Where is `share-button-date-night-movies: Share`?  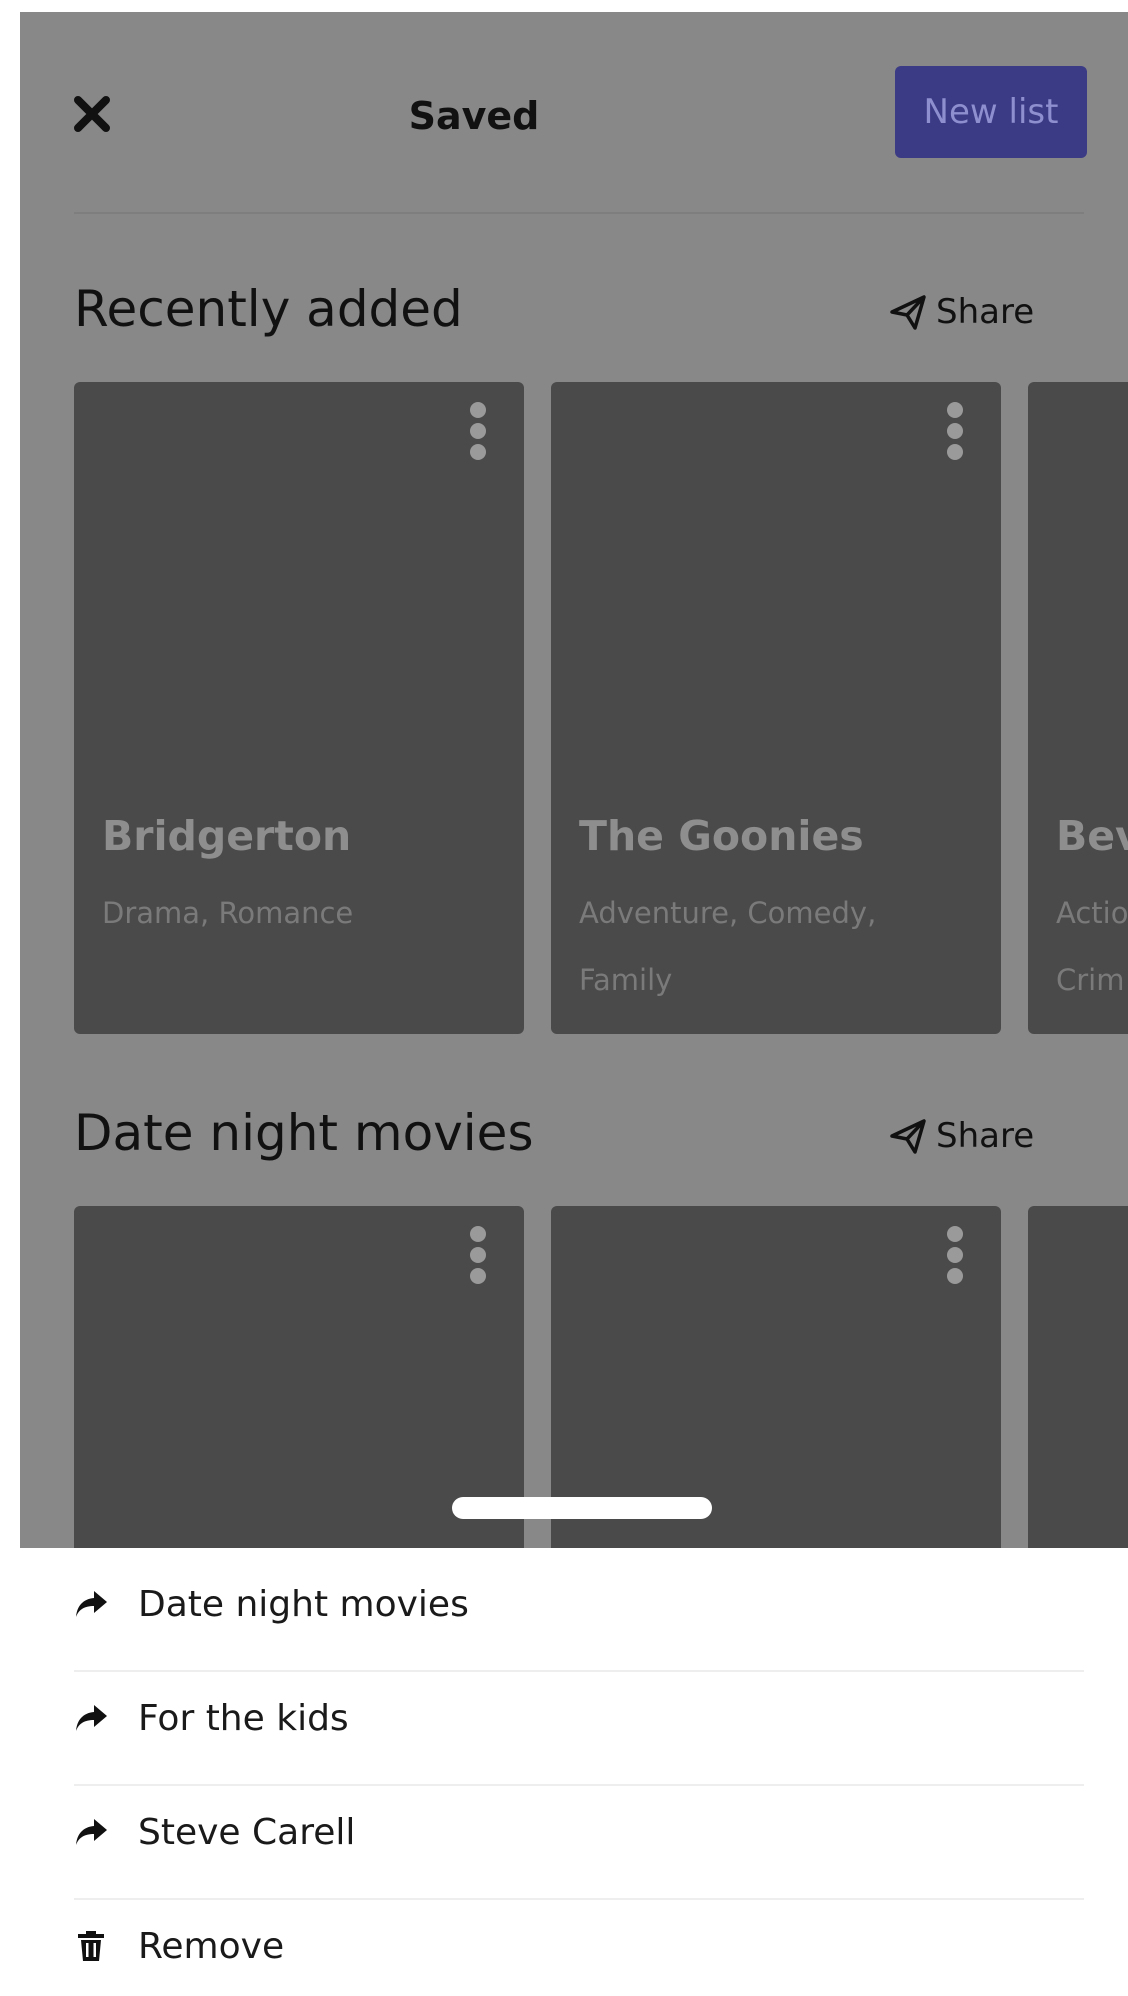 share-button-date-night-movies: Share is located at coordinates (961, 1136).